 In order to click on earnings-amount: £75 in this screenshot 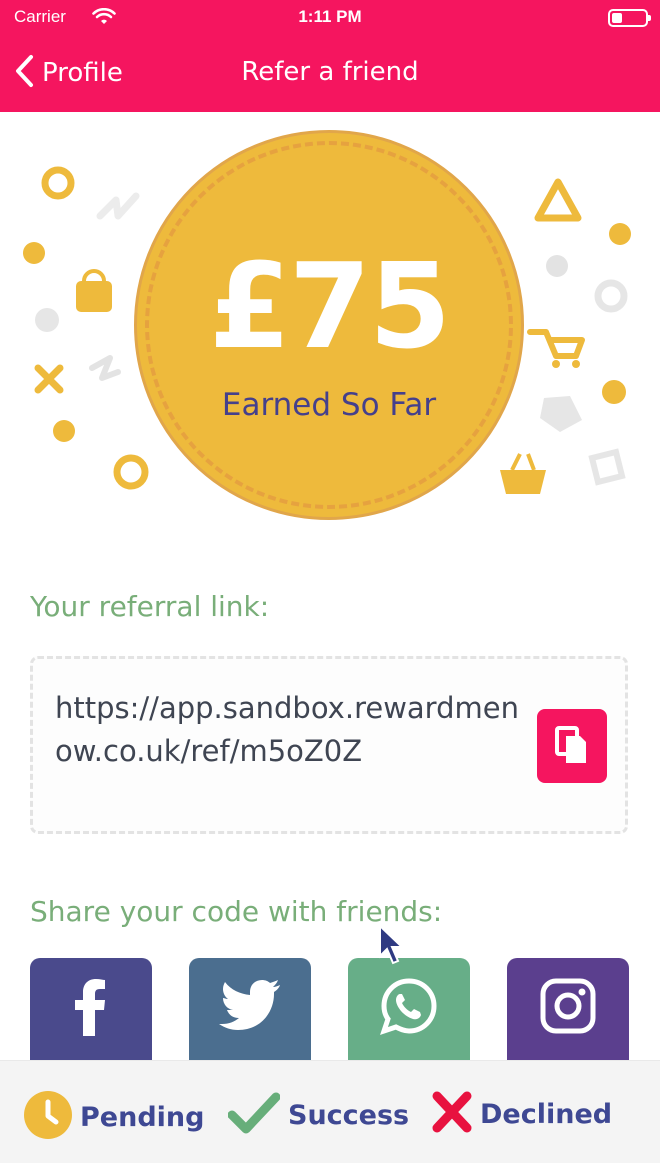, I will do `click(329, 306)`.